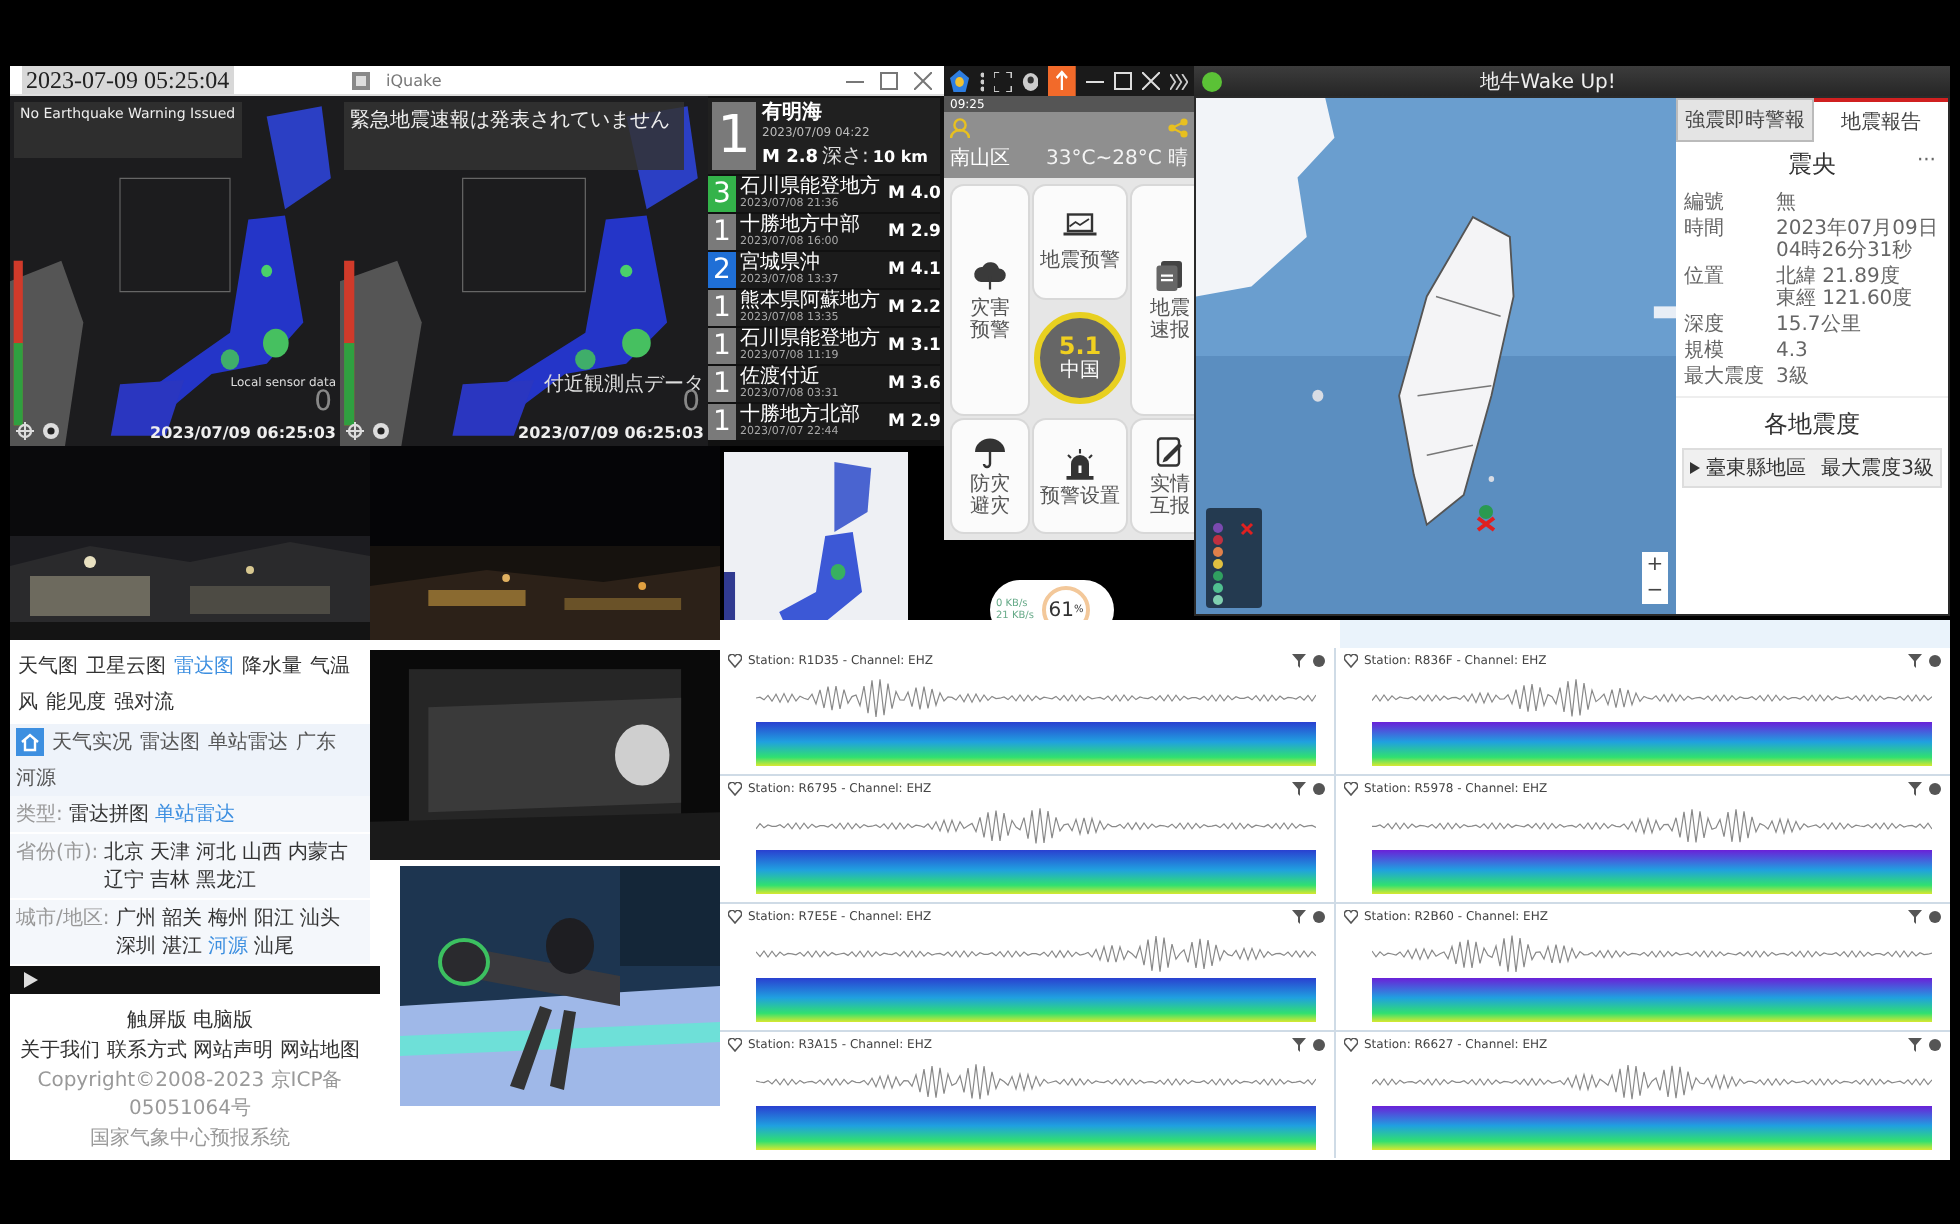  What do you see at coordinates (108, 814) in the screenshot?
I see `filter-option: 雷达拼图` at bounding box center [108, 814].